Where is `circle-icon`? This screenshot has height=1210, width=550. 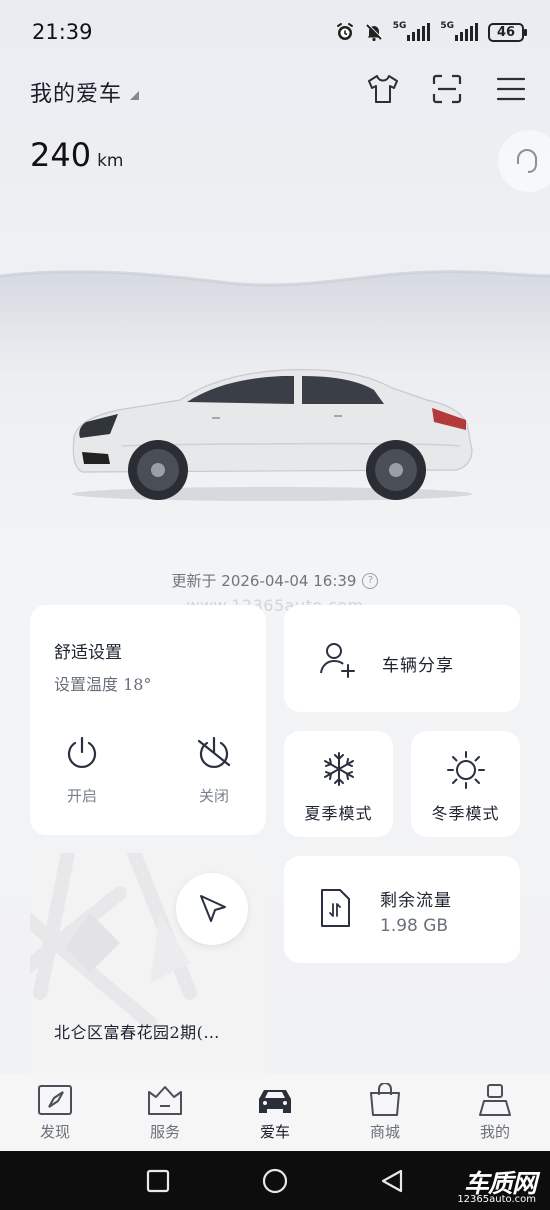
circle-icon is located at coordinates (275, 1181).